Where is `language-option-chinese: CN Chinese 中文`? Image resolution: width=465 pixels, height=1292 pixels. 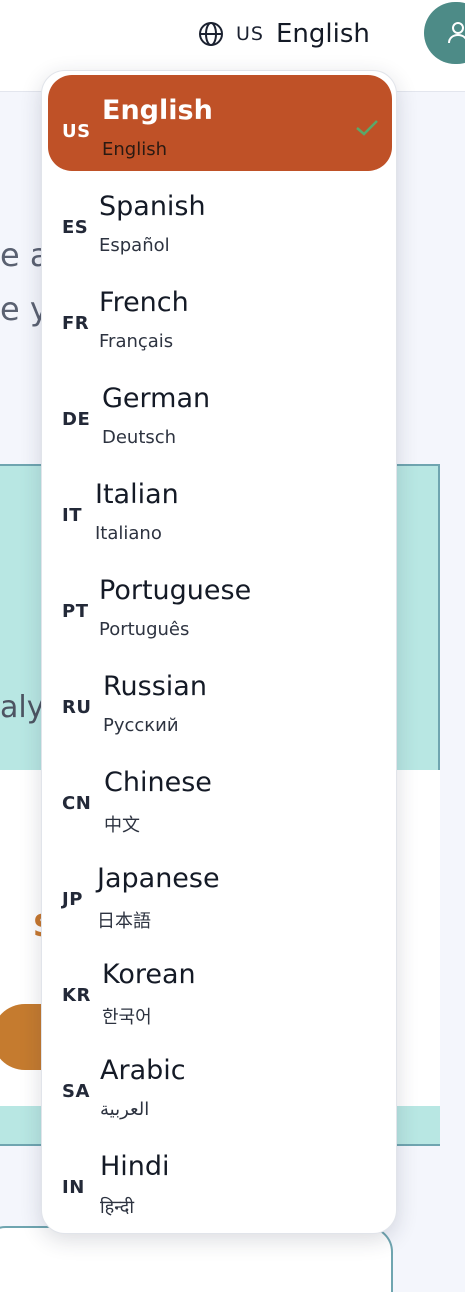
language-option-chinese: CN Chinese 中文 is located at coordinates (220, 795).